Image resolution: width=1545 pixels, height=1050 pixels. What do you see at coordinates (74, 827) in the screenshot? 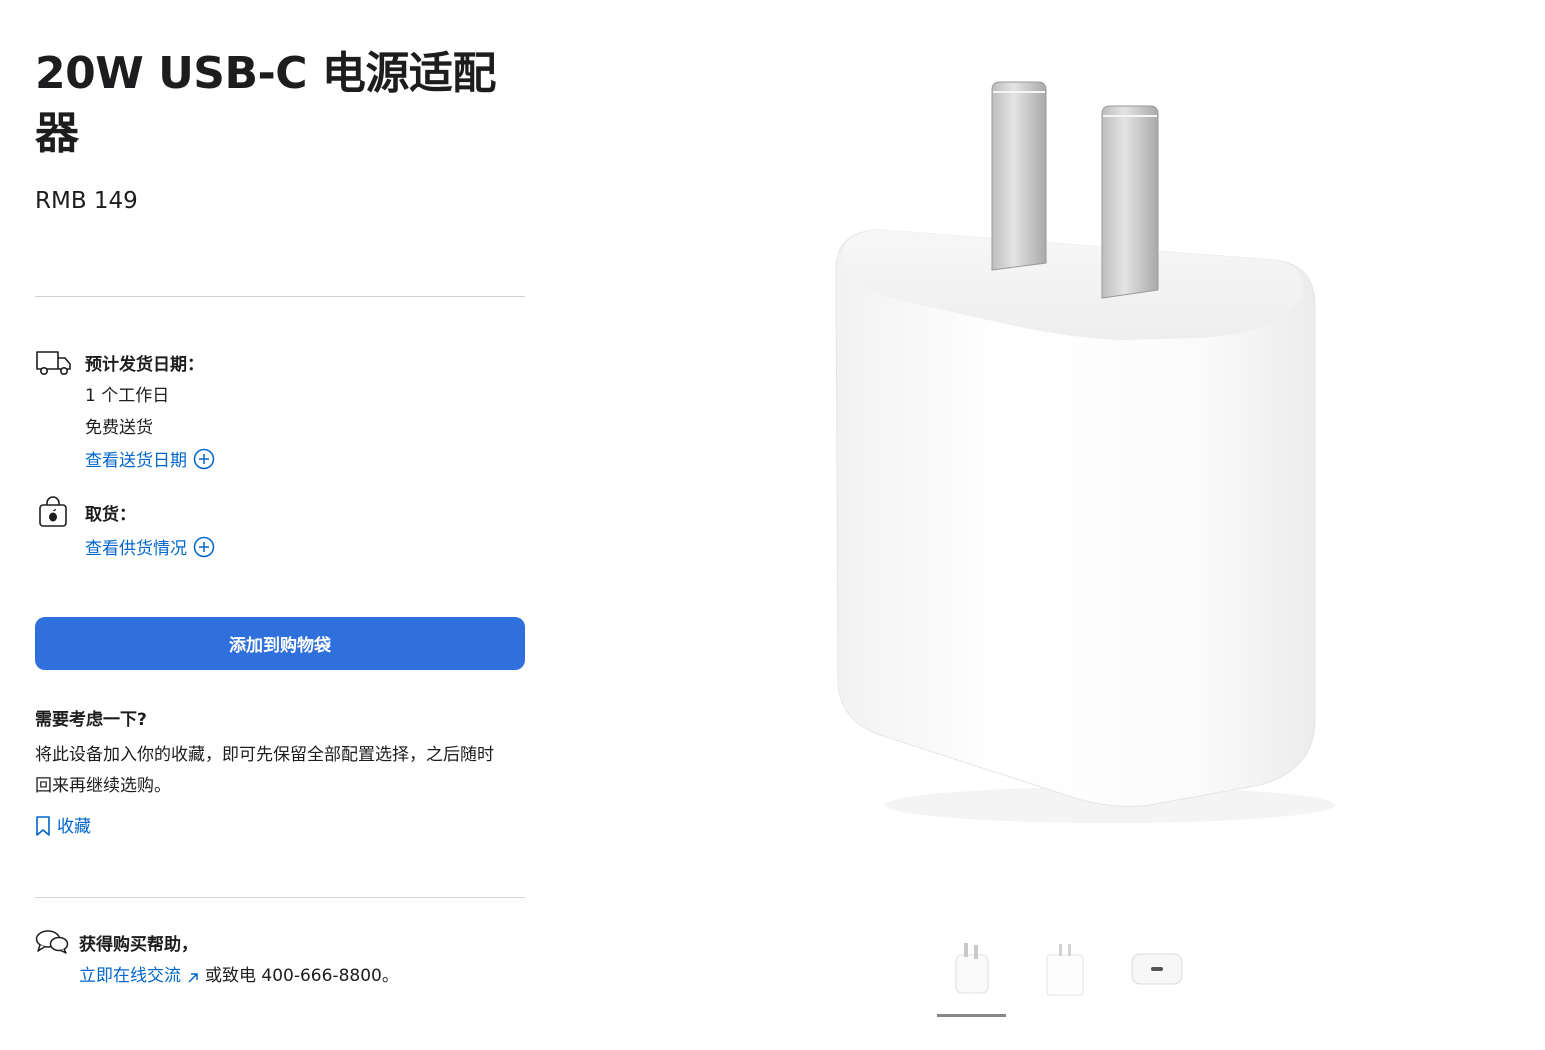
I see `save-label: 收藏` at bounding box center [74, 827].